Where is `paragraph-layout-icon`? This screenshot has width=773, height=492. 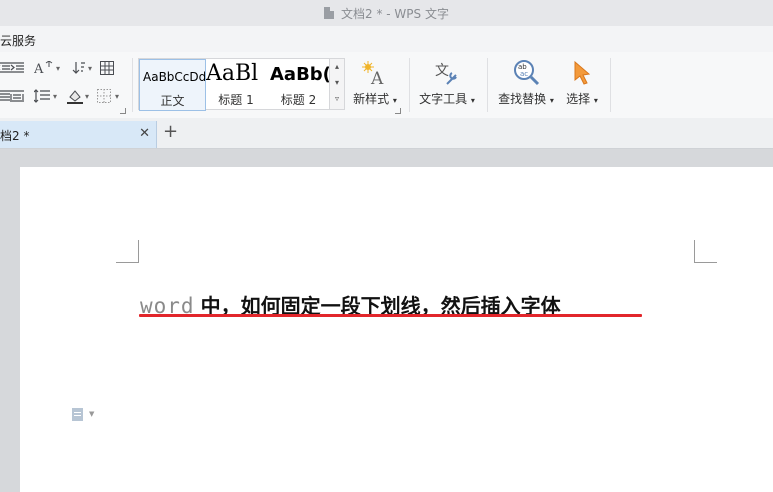 paragraph-layout-icon is located at coordinates (77, 414).